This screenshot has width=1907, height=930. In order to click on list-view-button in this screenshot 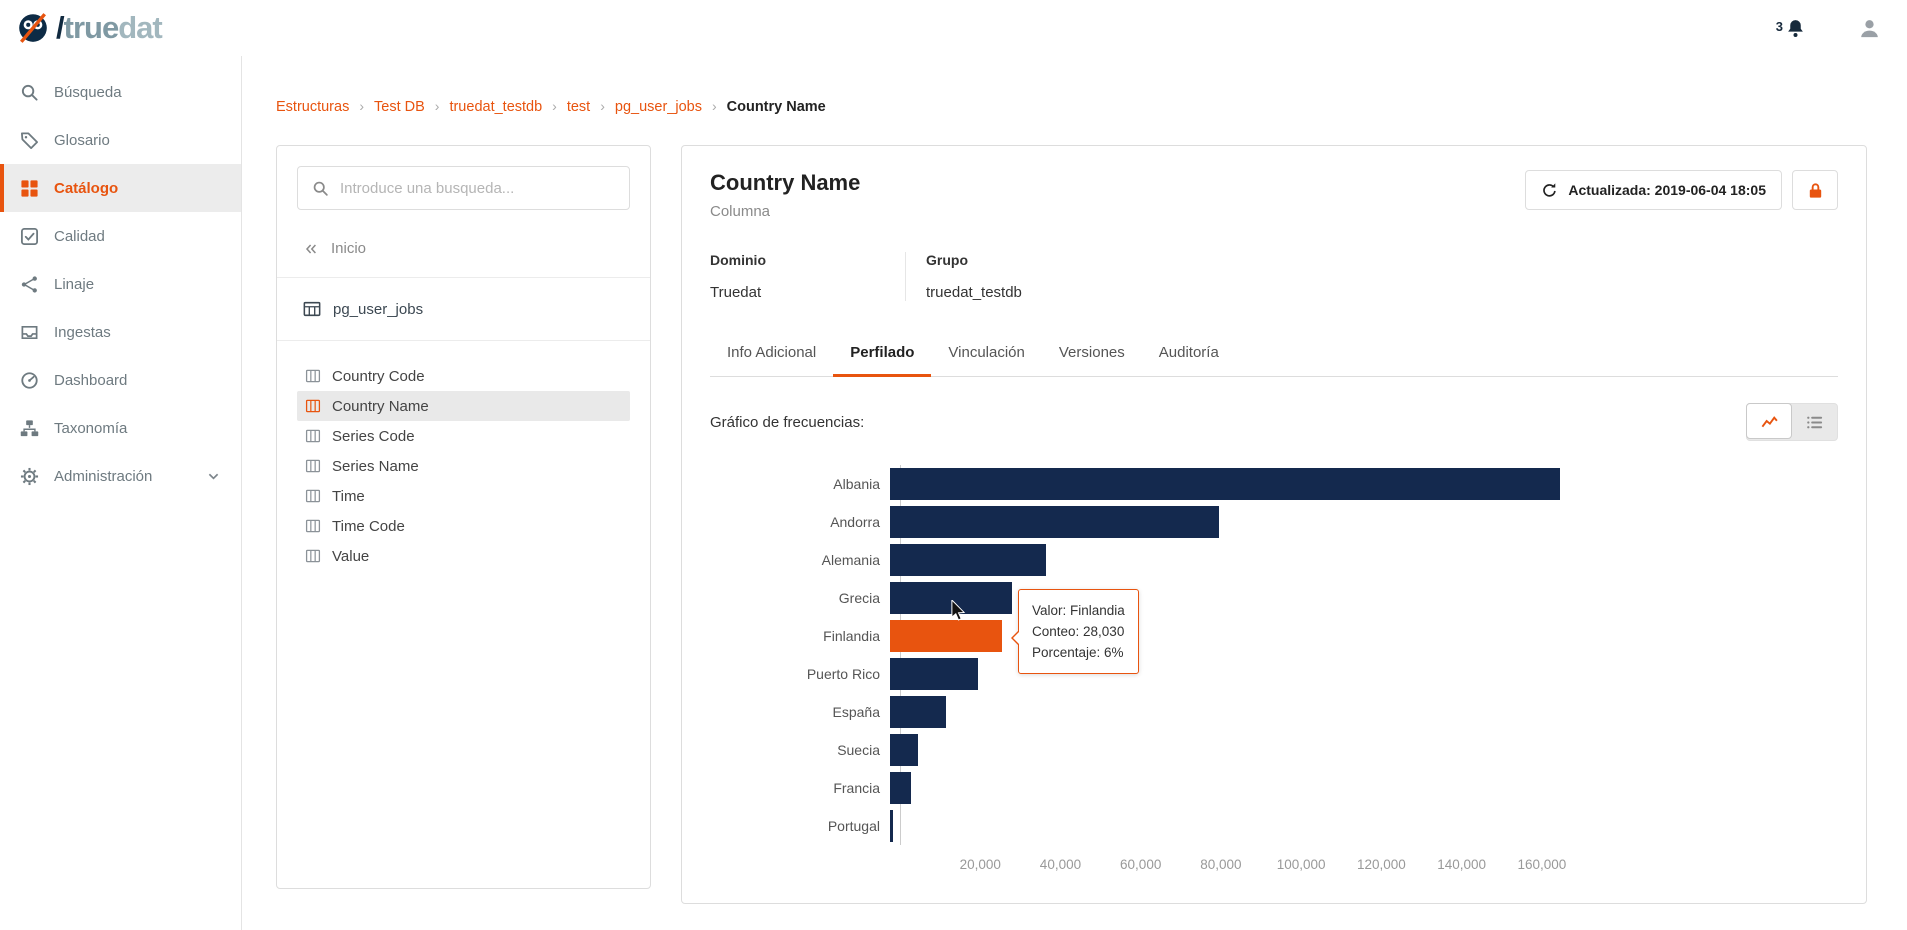, I will do `click(1814, 422)`.